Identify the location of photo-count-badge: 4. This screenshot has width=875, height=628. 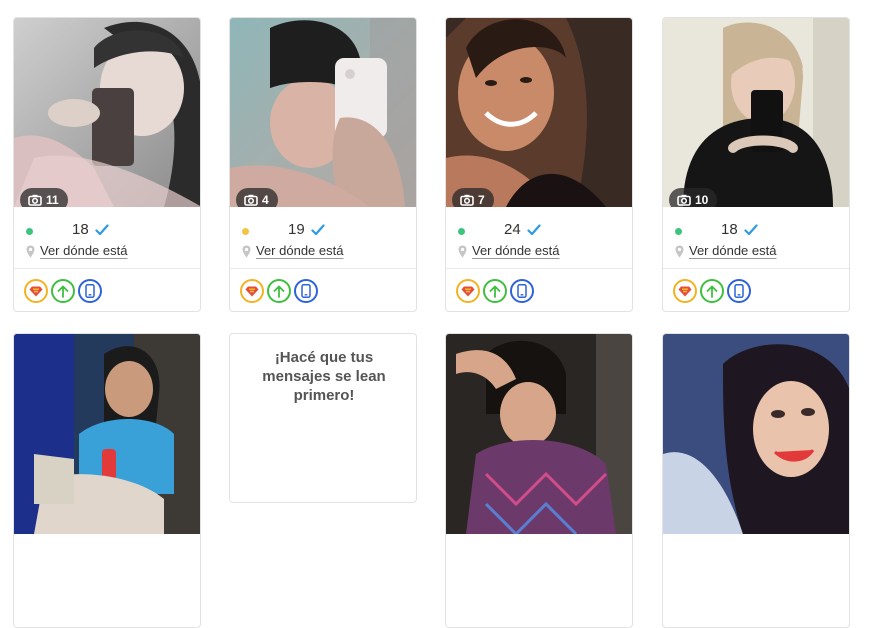
(257, 197).